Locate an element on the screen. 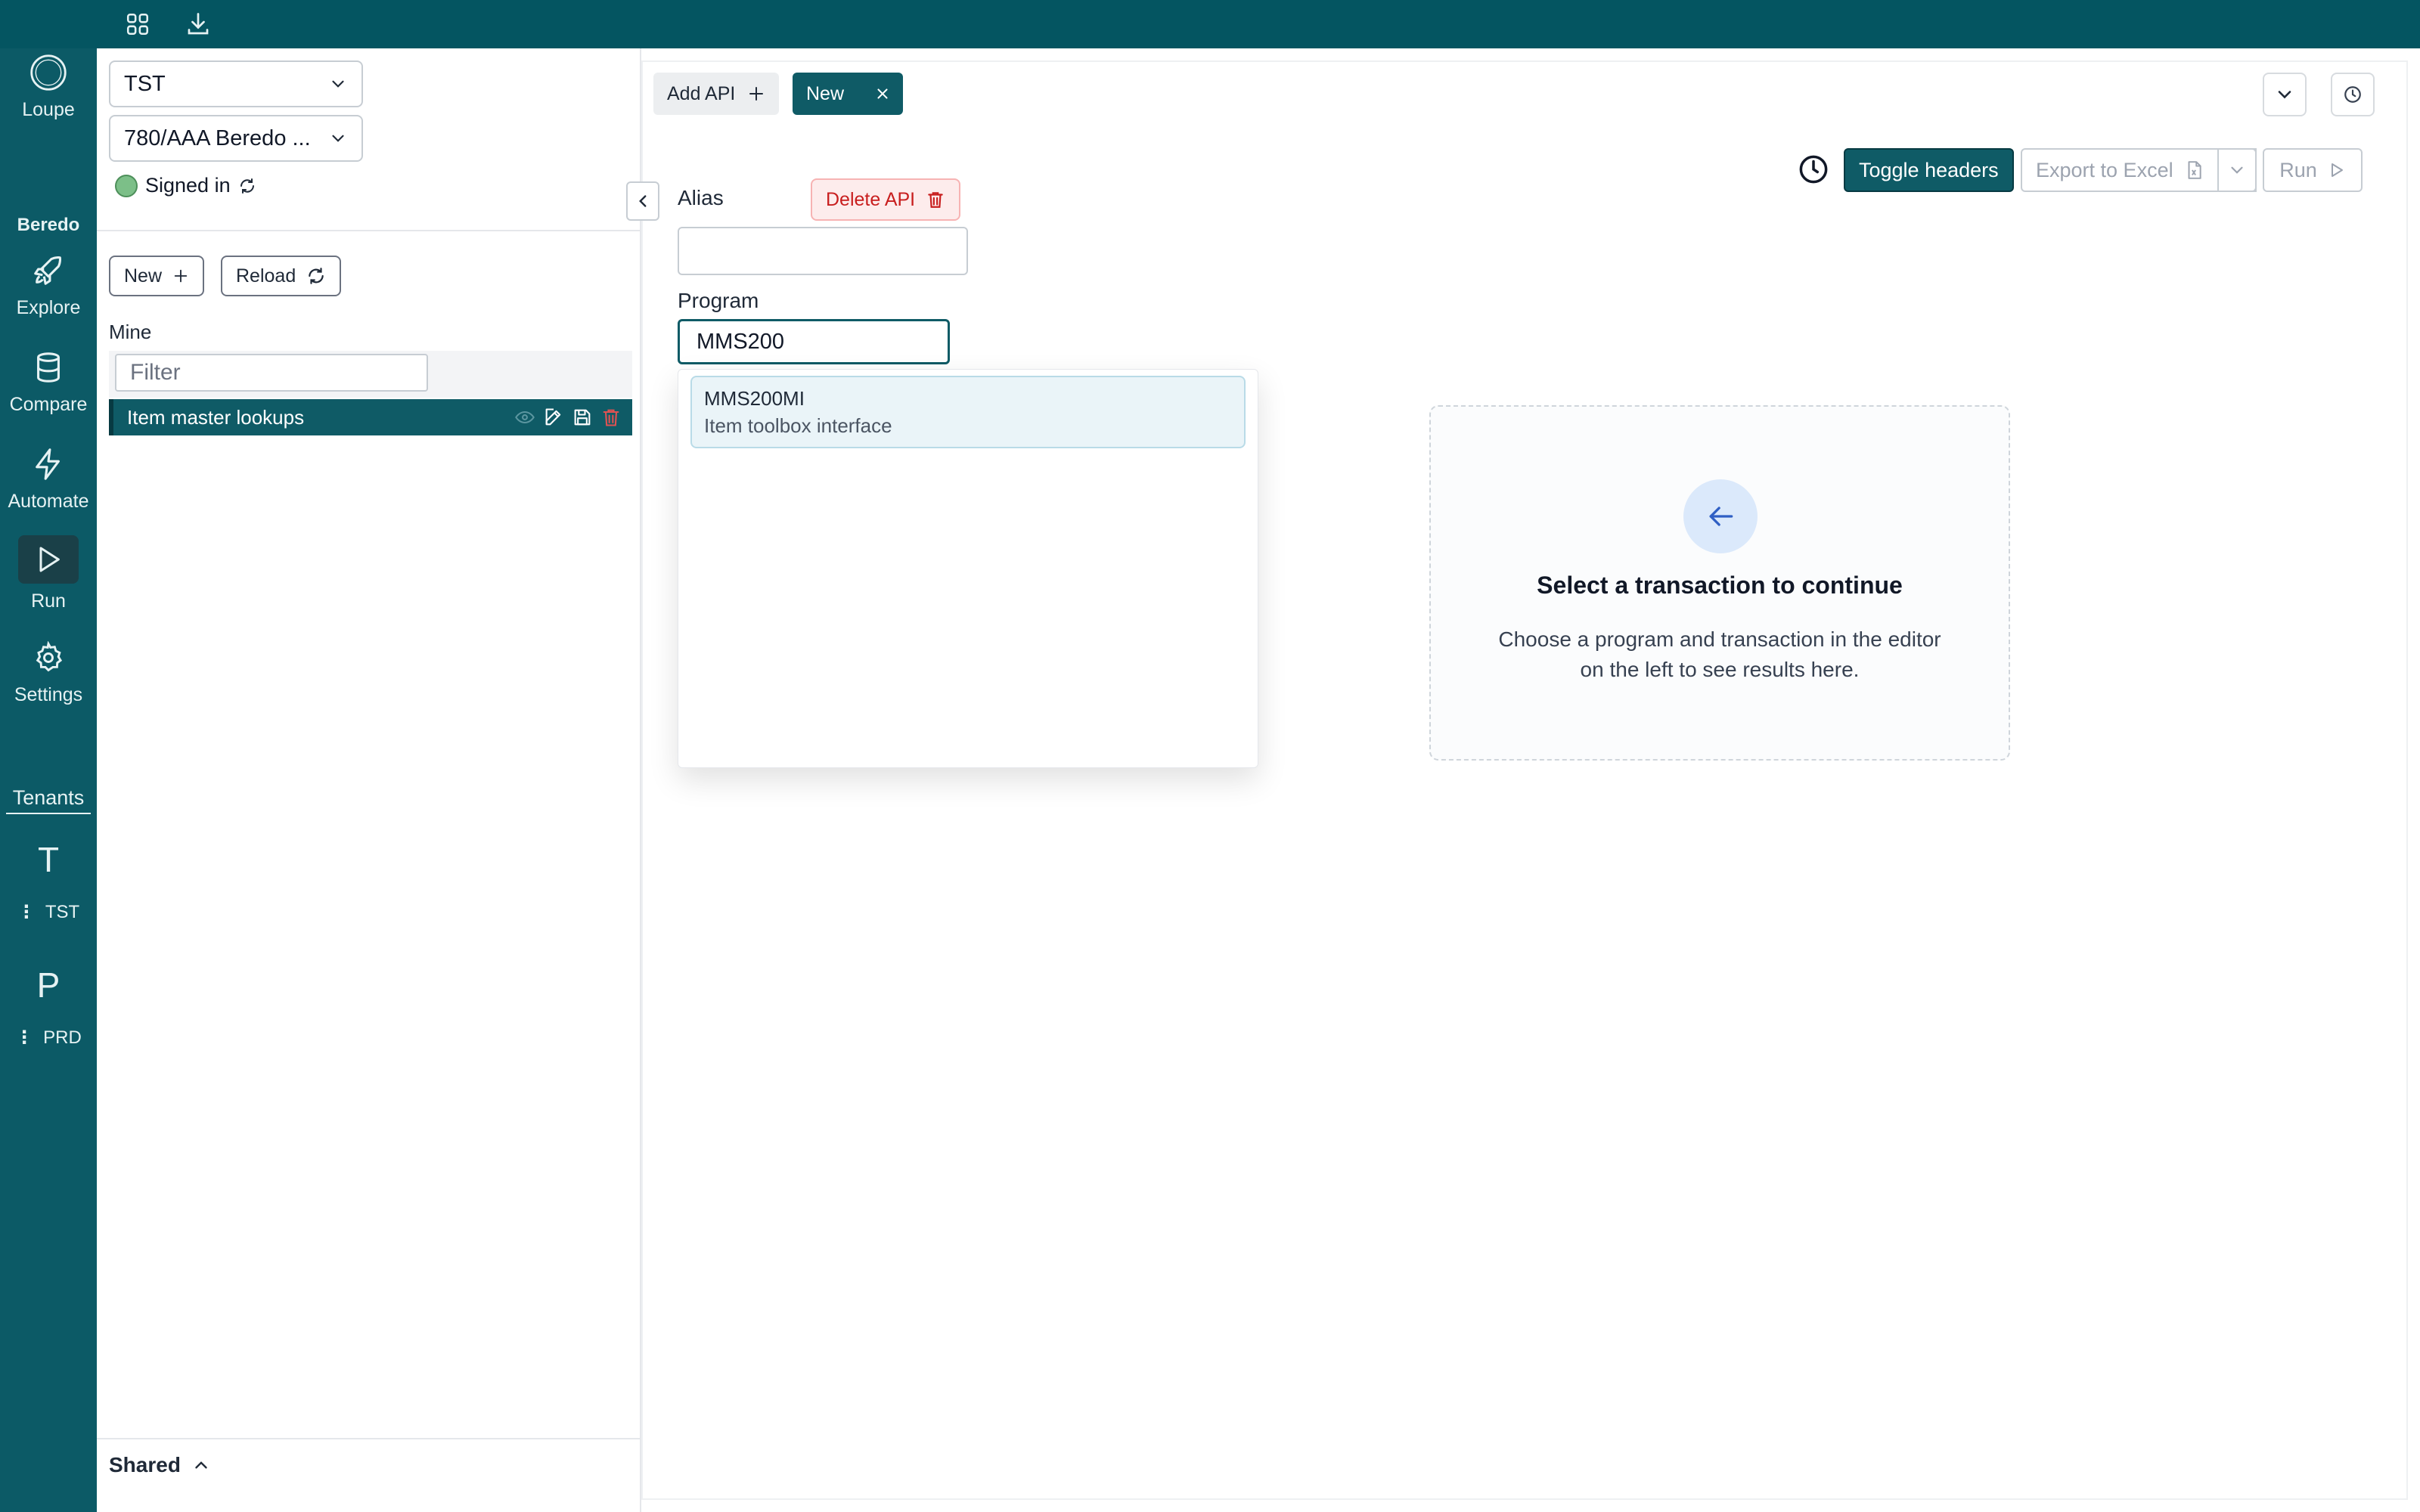  save-icon is located at coordinates (582, 417).